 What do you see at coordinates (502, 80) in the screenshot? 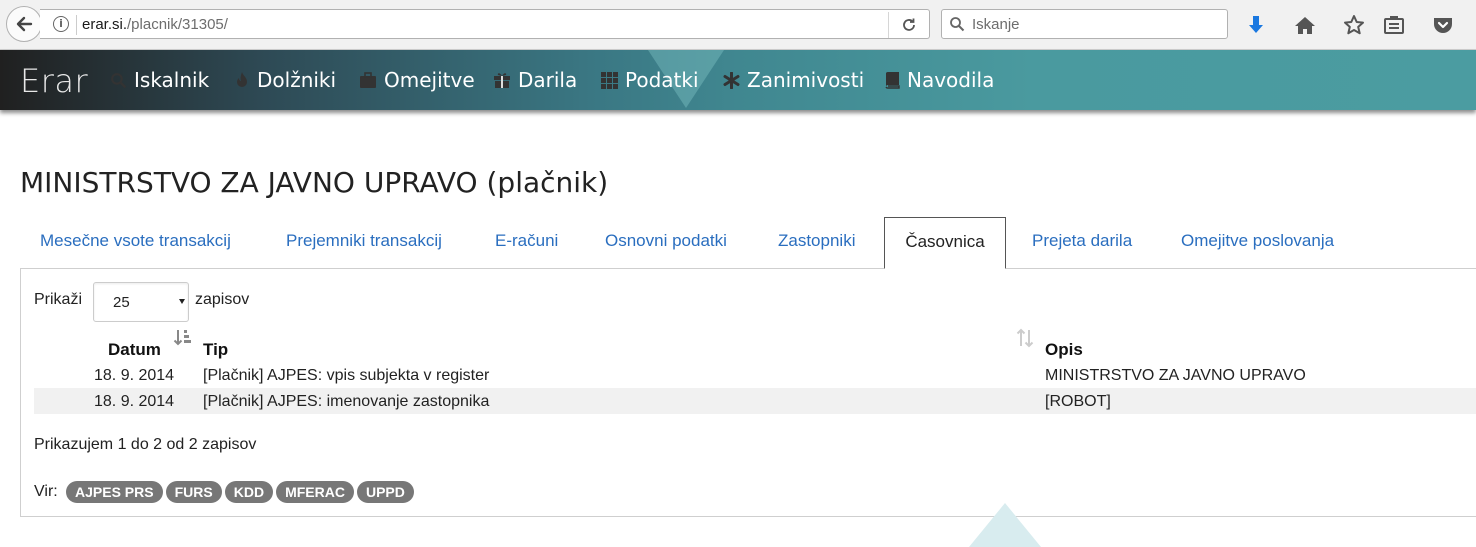
I see `gift-icon` at bounding box center [502, 80].